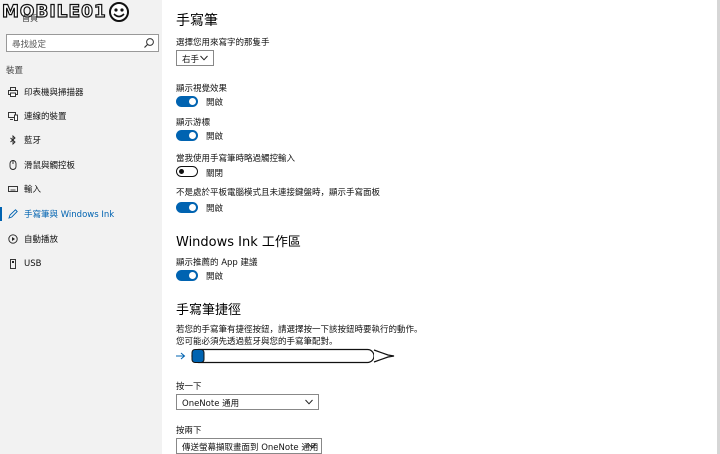 The height and width of the screenshot is (454, 720). What do you see at coordinates (81, 239) in the screenshot?
I see `sidebar-item-autoplay: 自動播放` at bounding box center [81, 239].